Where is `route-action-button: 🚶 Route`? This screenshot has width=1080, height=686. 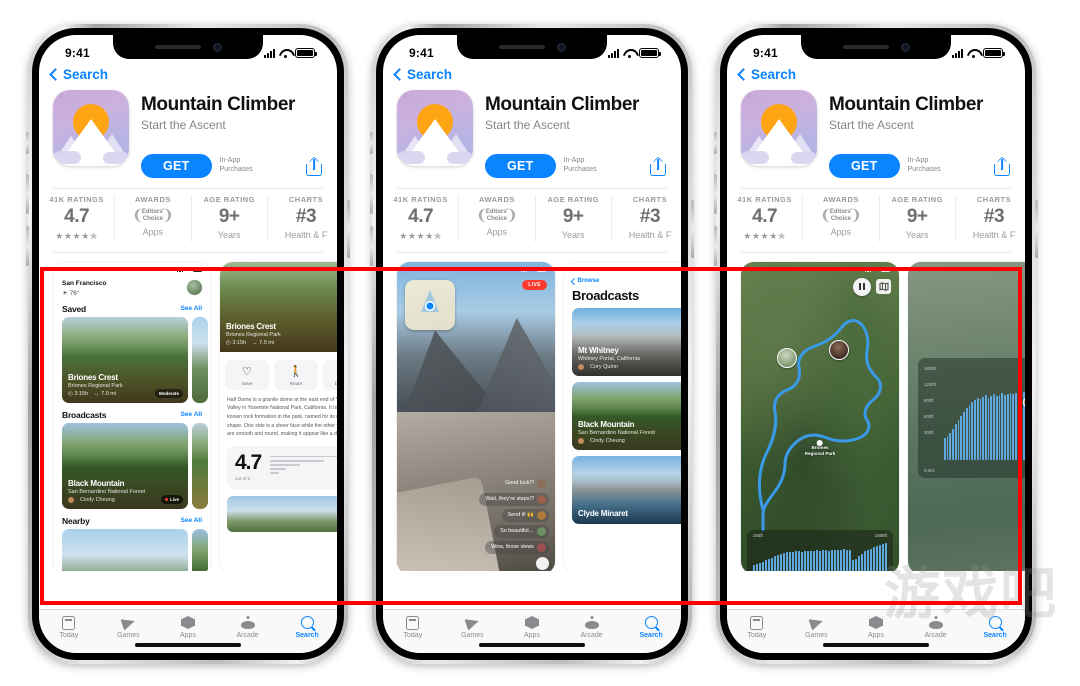 route-action-button: 🚶 Route is located at coordinates (296, 374).